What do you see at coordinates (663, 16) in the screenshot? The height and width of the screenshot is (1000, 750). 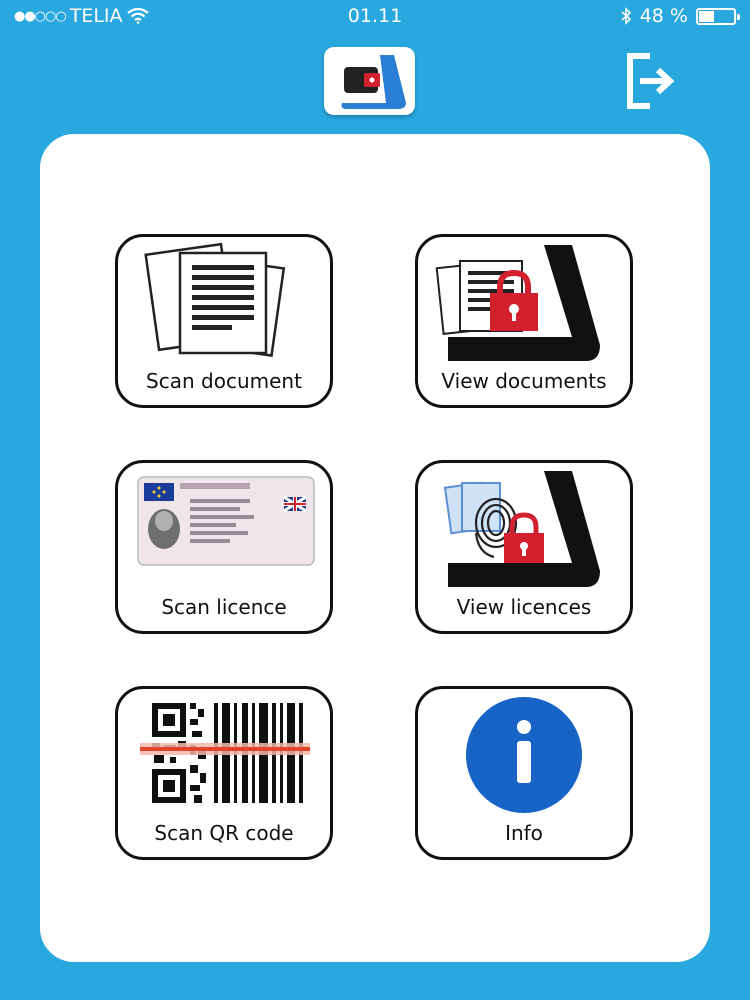 I see `battery-percent: 48 %` at bounding box center [663, 16].